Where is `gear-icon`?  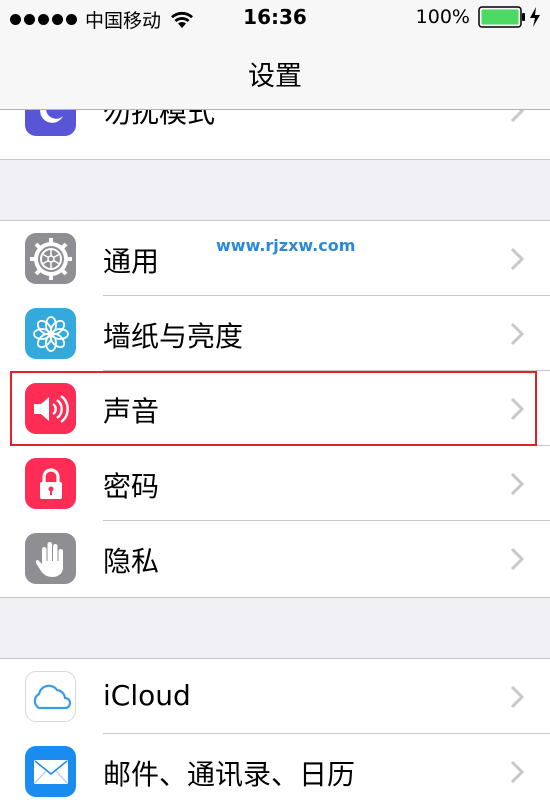 gear-icon is located at coordinates (50, 258).